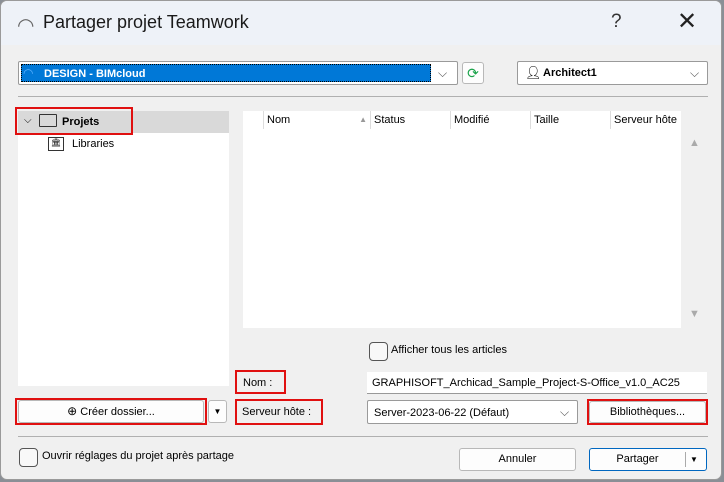  I want to click on dialog-title: Partager projet Teamwork, so click(146, 22).